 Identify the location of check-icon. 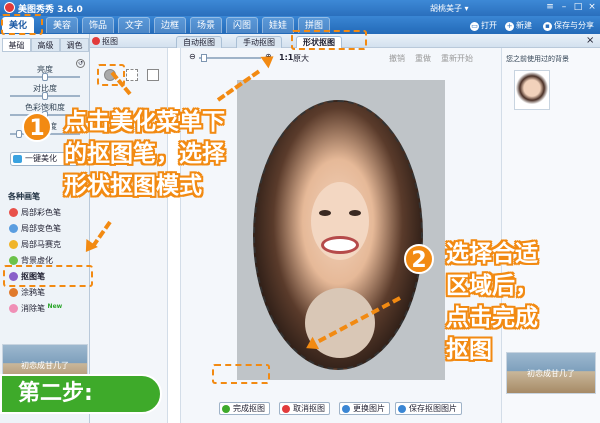
(226, 409).